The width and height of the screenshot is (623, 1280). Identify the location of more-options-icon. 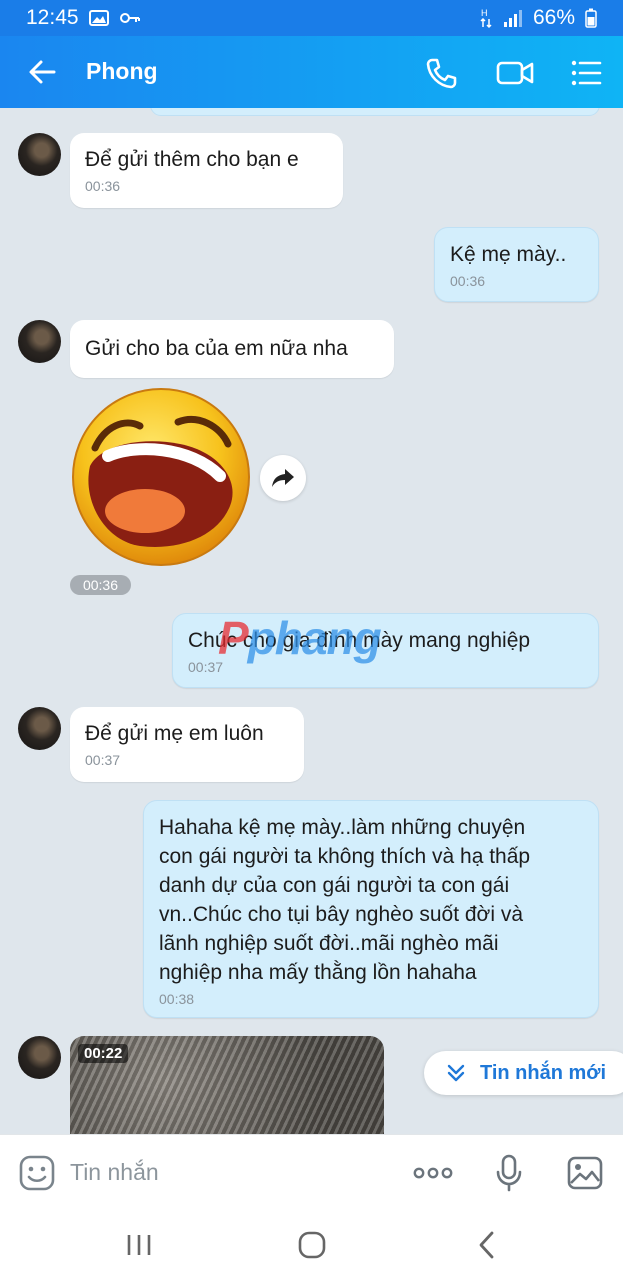
(433, 1173).